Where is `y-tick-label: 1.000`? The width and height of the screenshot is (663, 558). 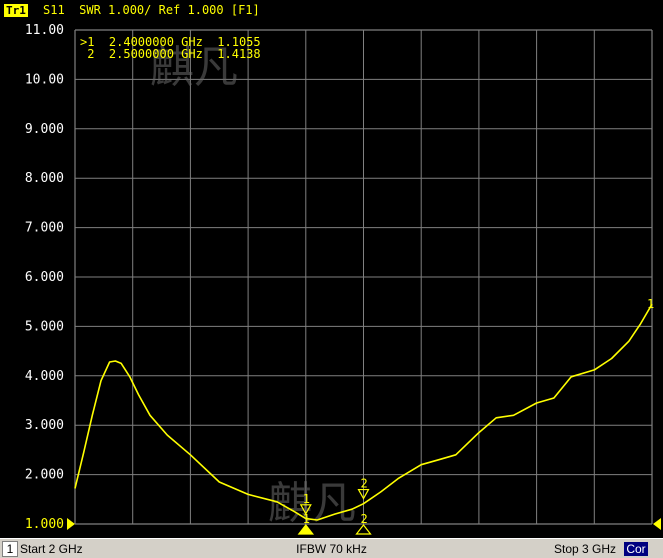
y-tick-label: 1.000 is located at coordinates (44, 524).